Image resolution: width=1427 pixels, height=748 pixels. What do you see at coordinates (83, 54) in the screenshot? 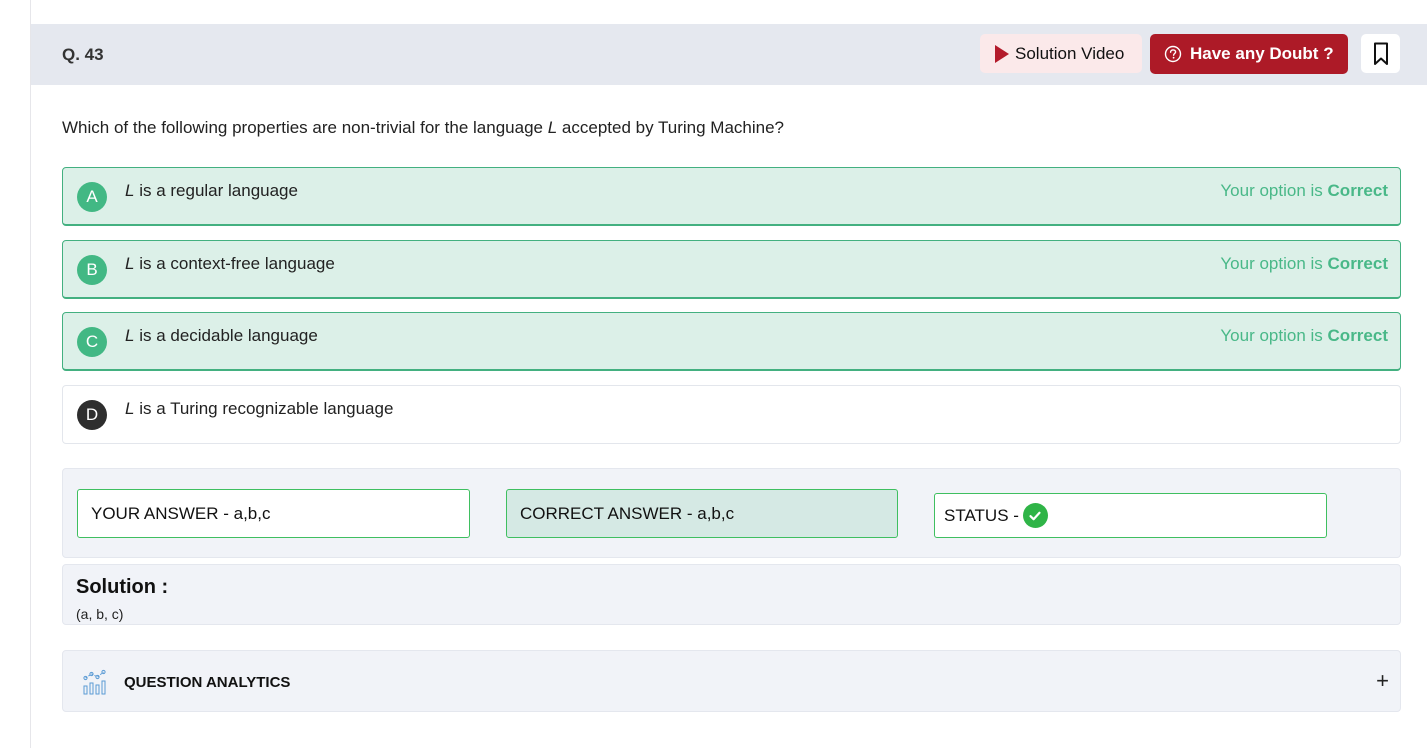
I see `question-number: Q. 43` at bounding box center [83, 54].